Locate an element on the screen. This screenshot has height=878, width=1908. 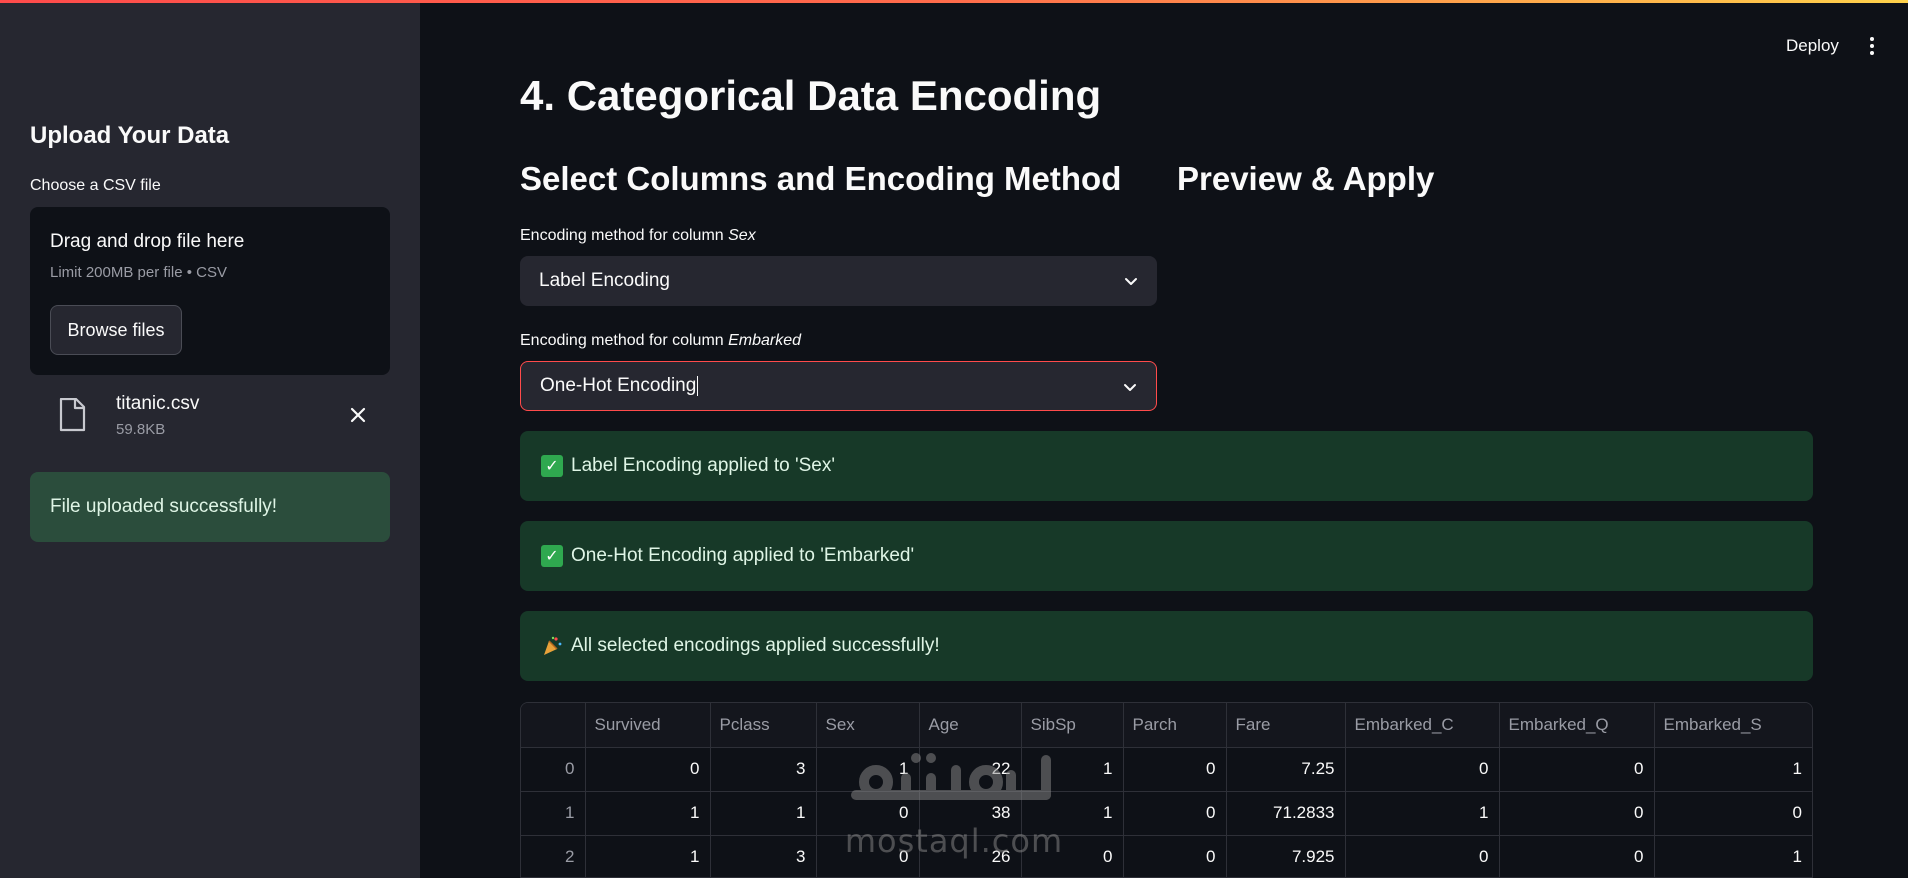
column-header: Embarked_C is located at coordinates (1422, 725).